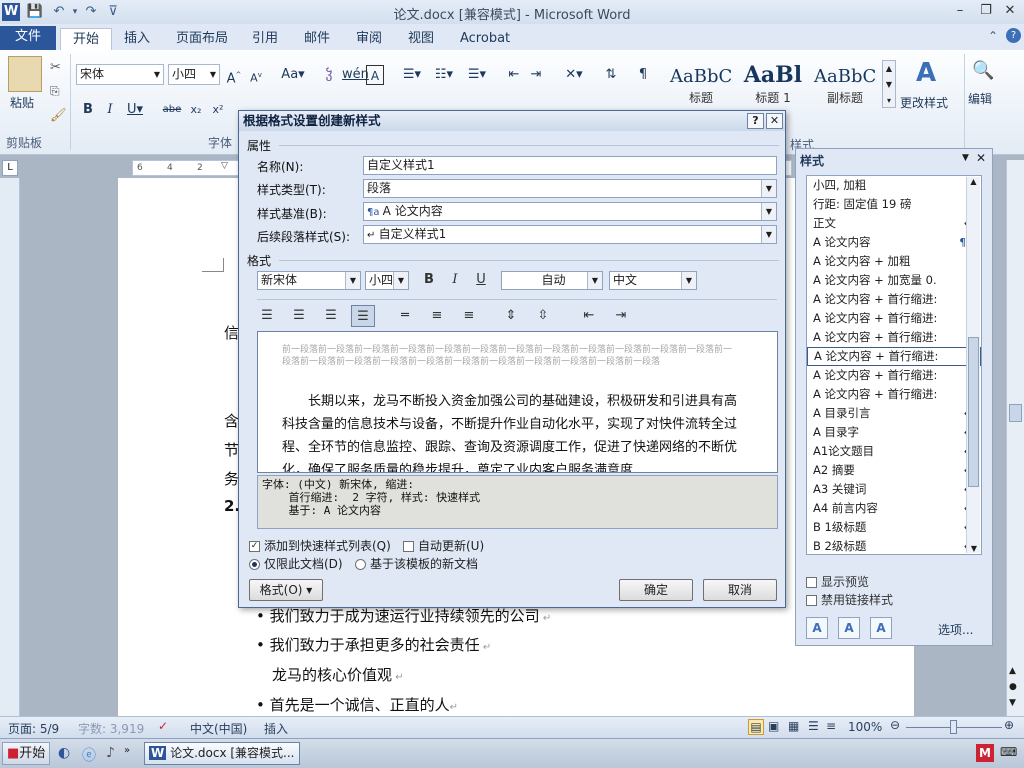  What do you see at coordinates (1013, 687) in the screenshot?
I see `browse-object-icon: ●` at bounding box center [1013, 687].